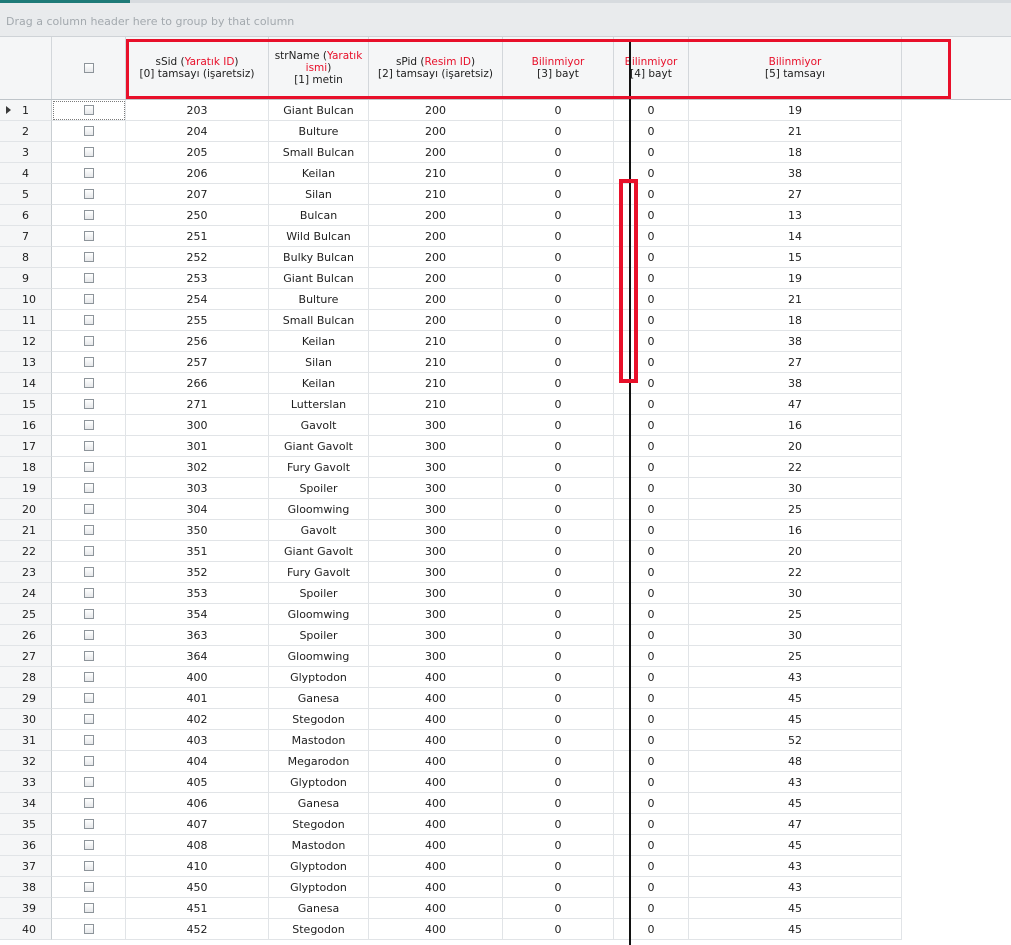 The image size is (1011, 945). Describe the element at coordinates (451, 278) in the screenshot. I see `table-row: 9 253 Giant Bulcan 200 0 0 19` at that location.